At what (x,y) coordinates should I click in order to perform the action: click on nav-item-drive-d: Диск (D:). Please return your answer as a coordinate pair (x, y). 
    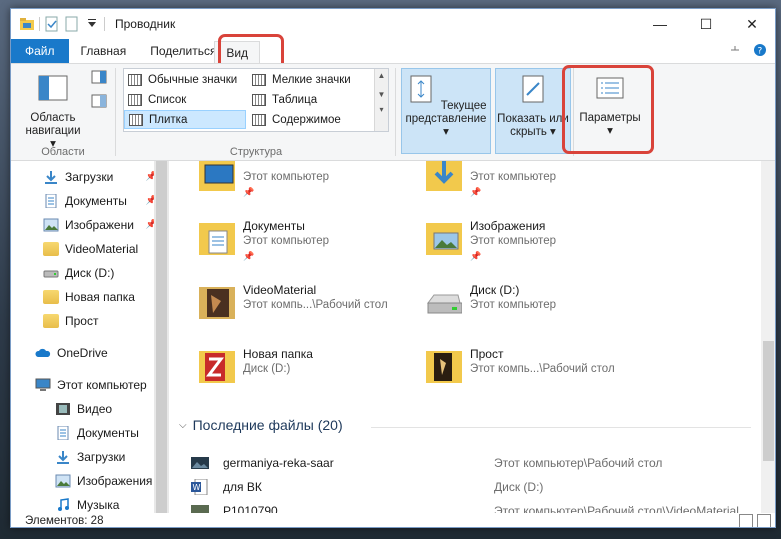
    Looking at the image, I should click on (78, 273).